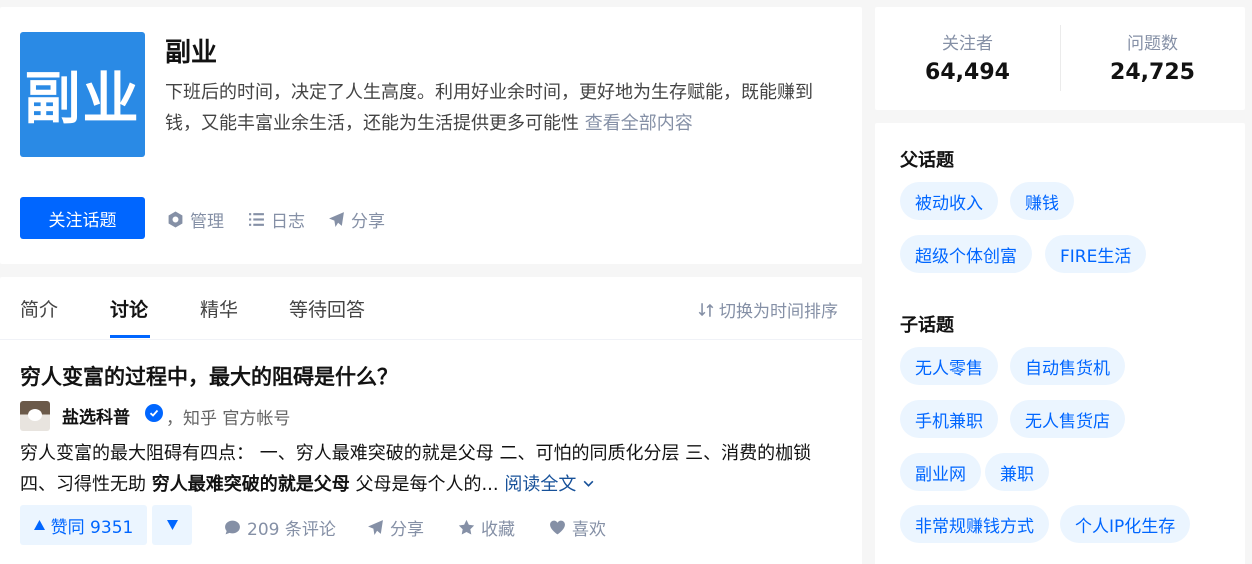  Describe the element at coordinates (82, 94) in the screenshot. I see `topic-logo: 副业` at that location.